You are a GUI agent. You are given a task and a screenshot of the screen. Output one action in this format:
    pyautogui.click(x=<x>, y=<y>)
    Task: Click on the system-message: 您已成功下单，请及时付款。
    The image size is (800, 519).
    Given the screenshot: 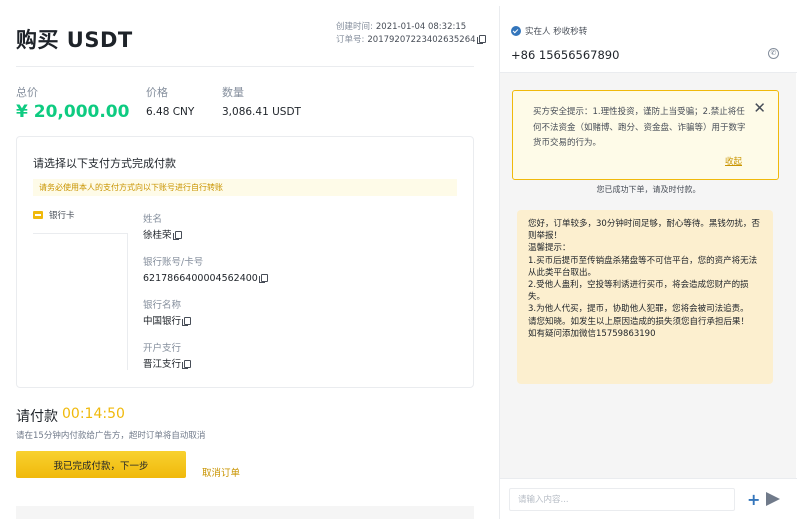 What is the action you would take?
    pyautogui.click(x=648, y=189)
    